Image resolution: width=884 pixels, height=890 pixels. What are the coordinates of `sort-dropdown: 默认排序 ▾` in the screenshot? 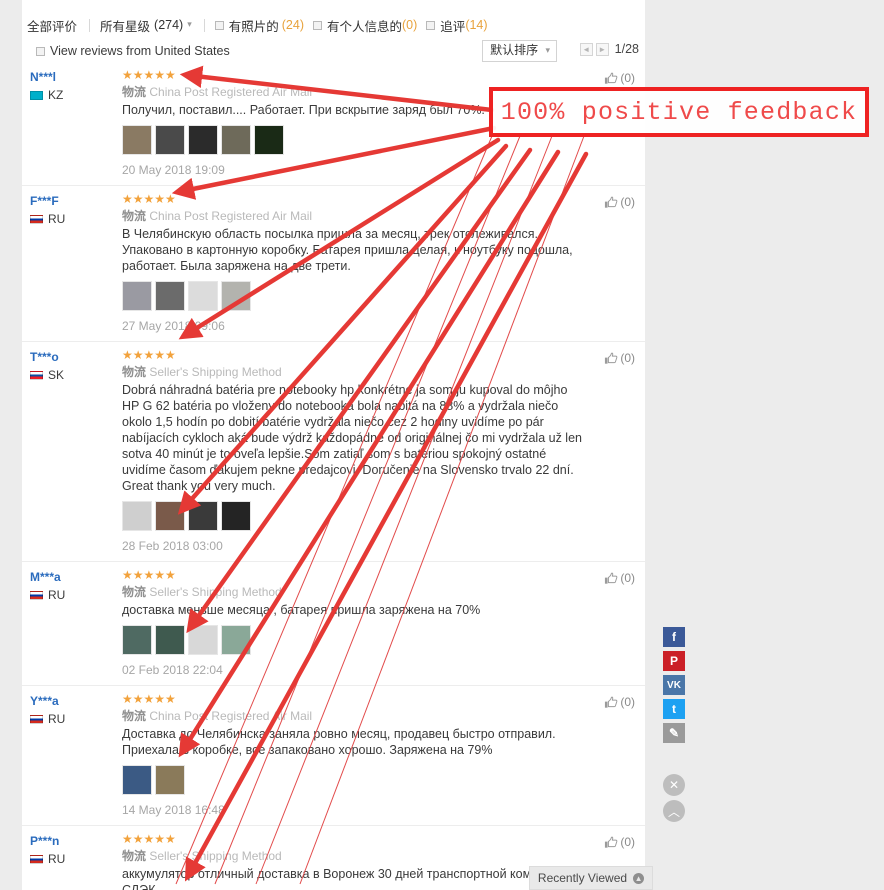 It's located at (519, 51).